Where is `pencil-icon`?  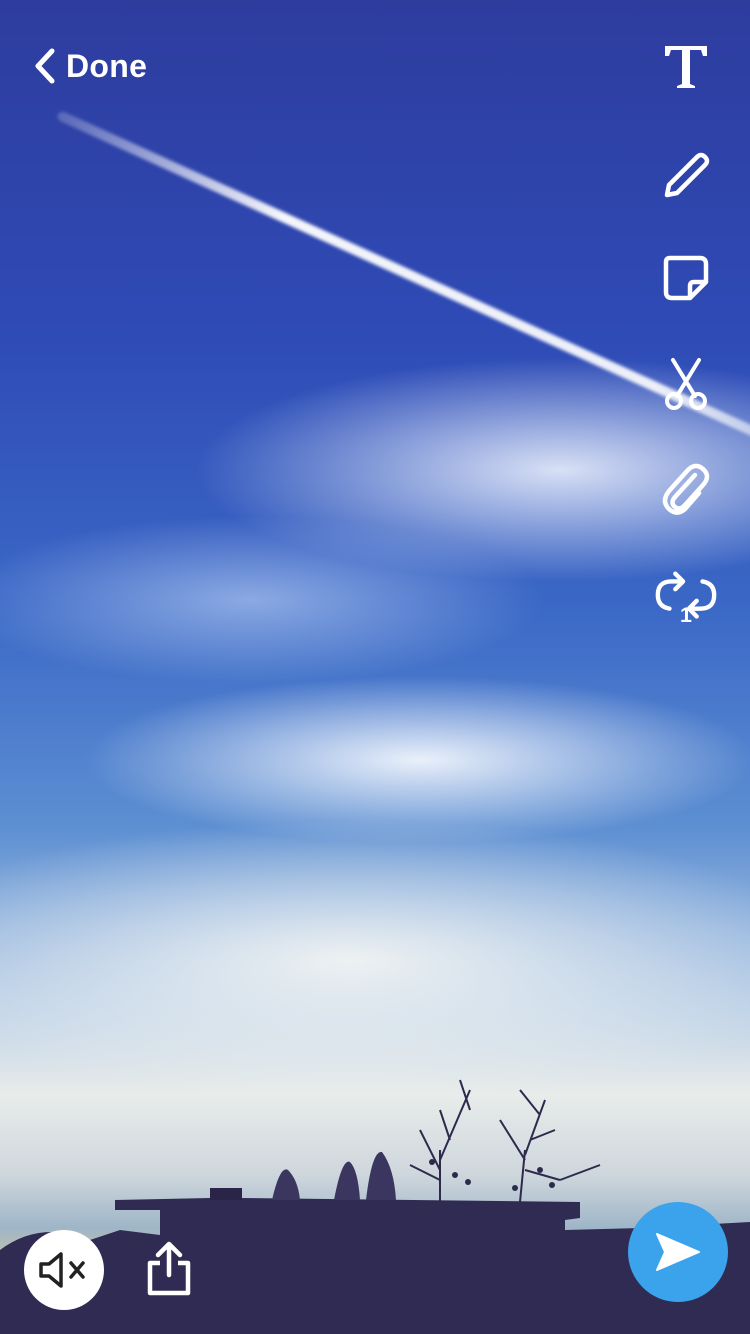 pencil-icon is located at coordinates (687, 175).